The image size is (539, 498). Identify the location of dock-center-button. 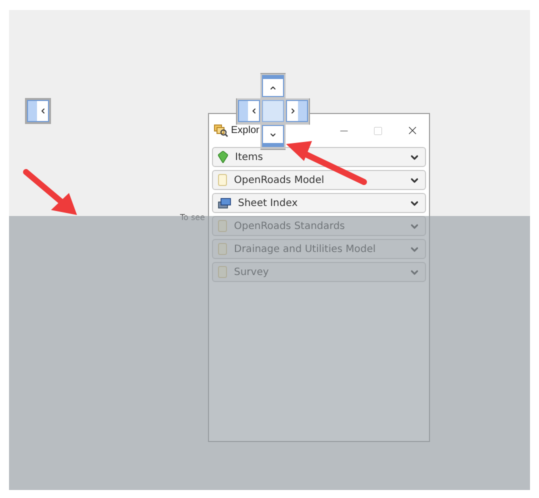
(273, 111).